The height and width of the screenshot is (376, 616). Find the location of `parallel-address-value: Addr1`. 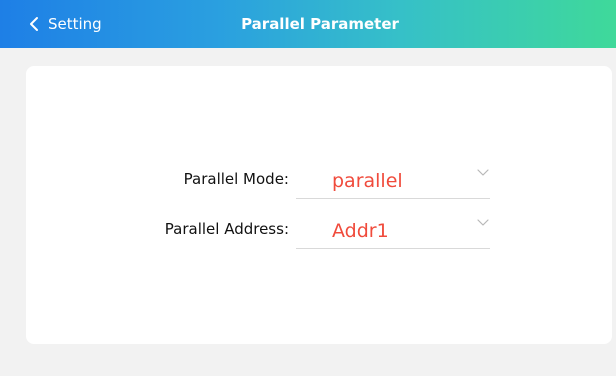

parallel-address-value: Addr1 is located at coordinates (360, 231).